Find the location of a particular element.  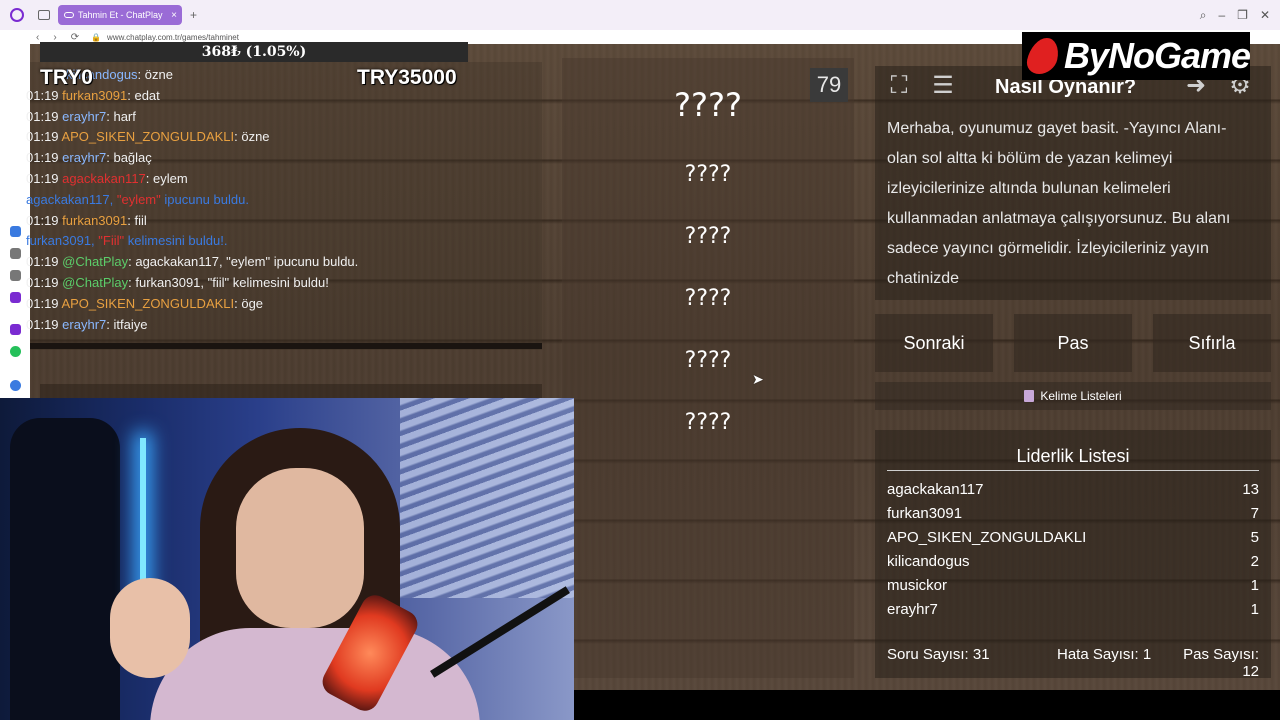

new-tab-button: + is located at coordinates (193, 15).